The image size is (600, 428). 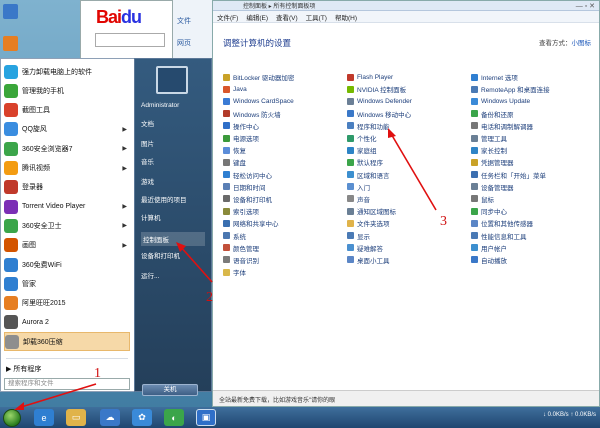 What do you see at coordinates (97, 373) in the screenshot?
I see `annotation-1: 1` at bounding box center [97, 373].